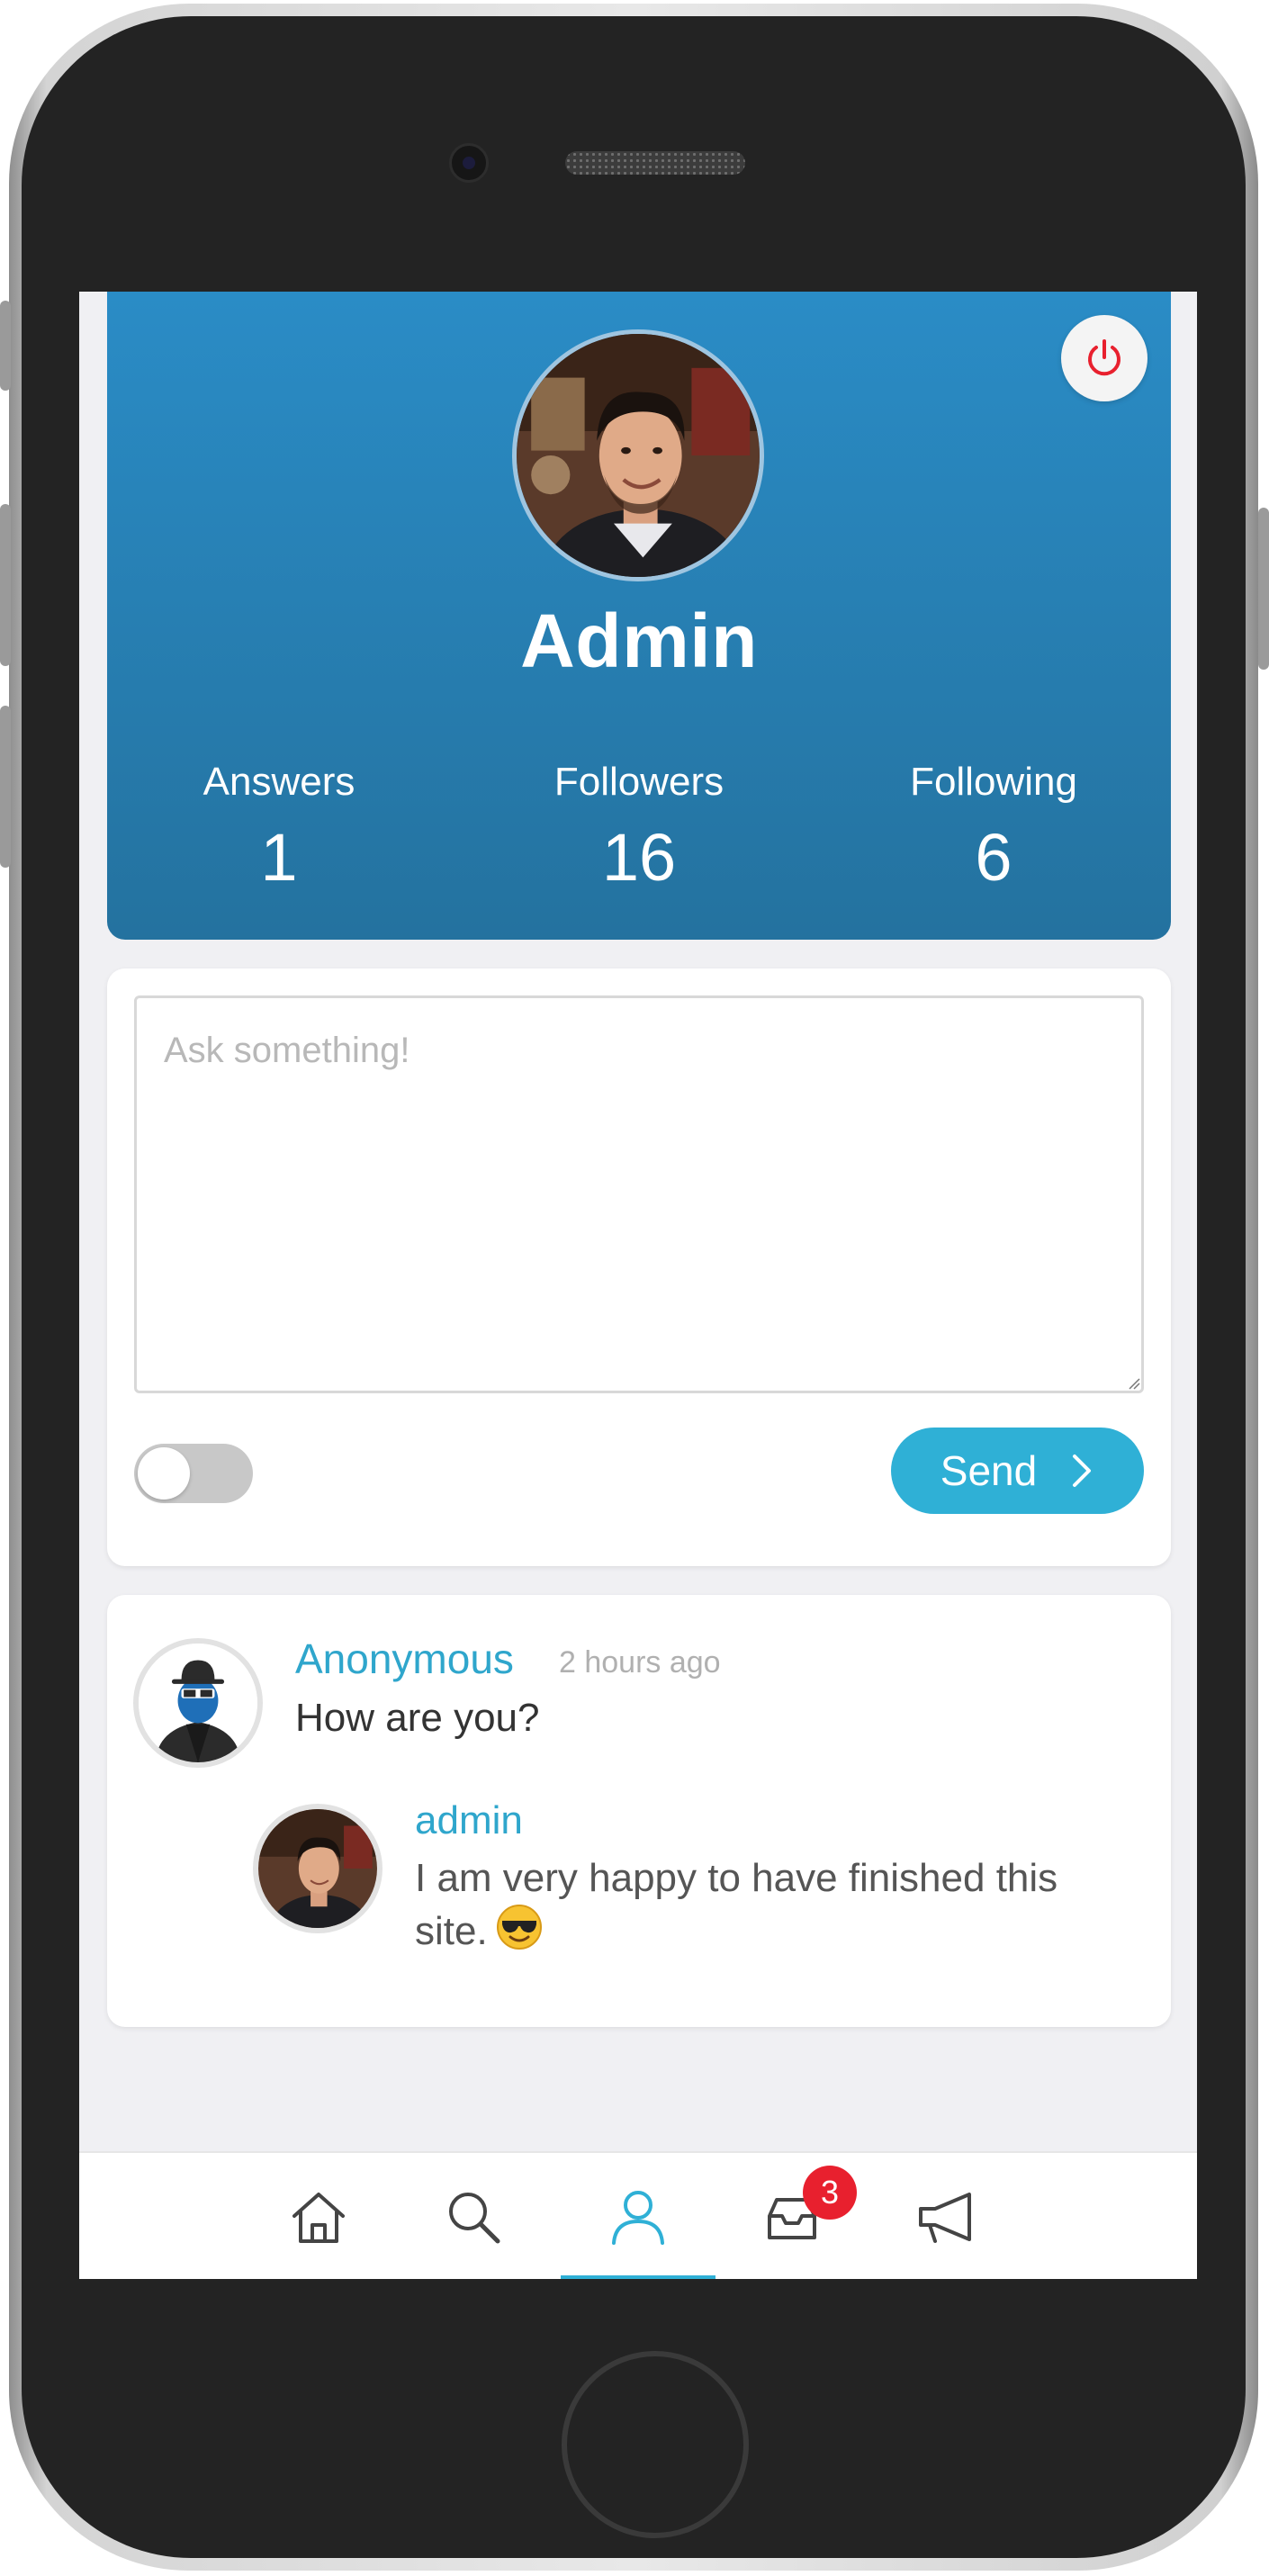 This screenshot has height=2576, width=1269. I want to click on logout-button, so click(1104, 358).